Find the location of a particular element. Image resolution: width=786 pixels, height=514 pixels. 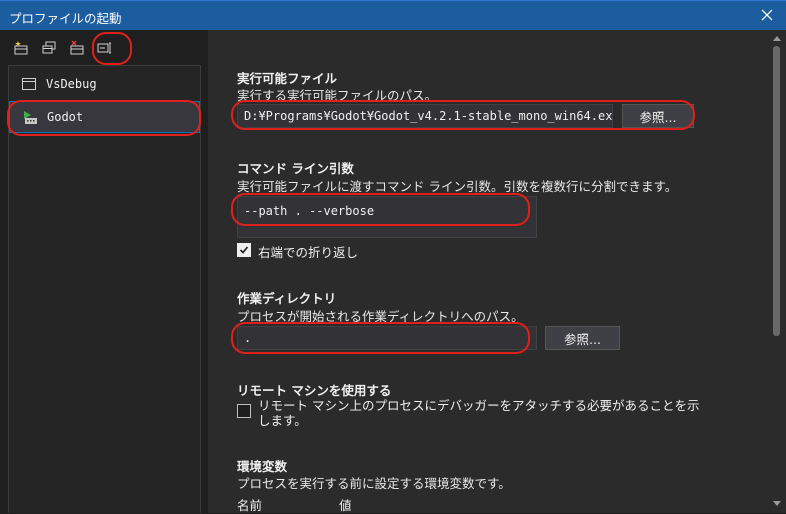

checkmark-icon is located at coordinates (244, 250).